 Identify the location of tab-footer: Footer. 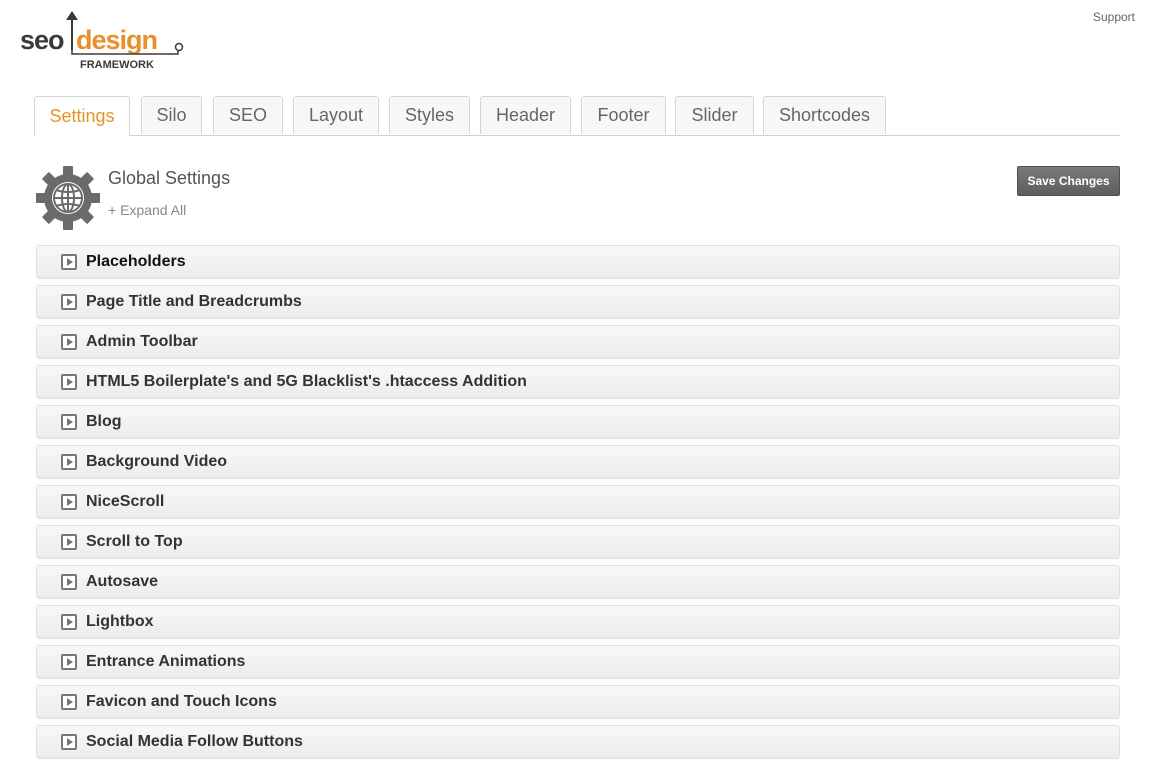
(623, 115).